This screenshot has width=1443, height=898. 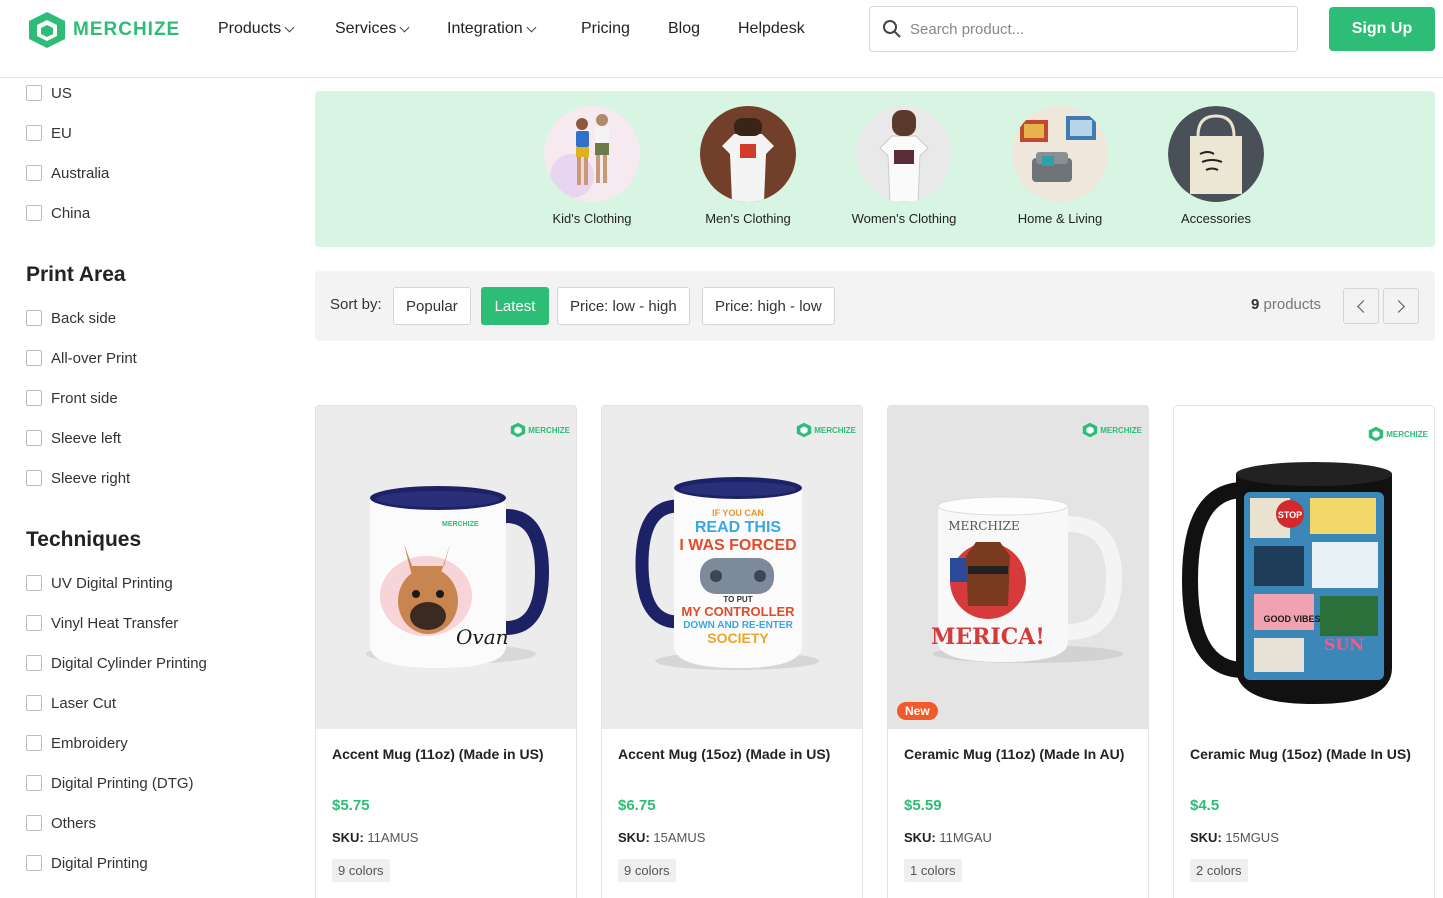 I want to click on filter-option-digital-printing-dtg: Digital Printing (DTG), so click(x=156, y=783).